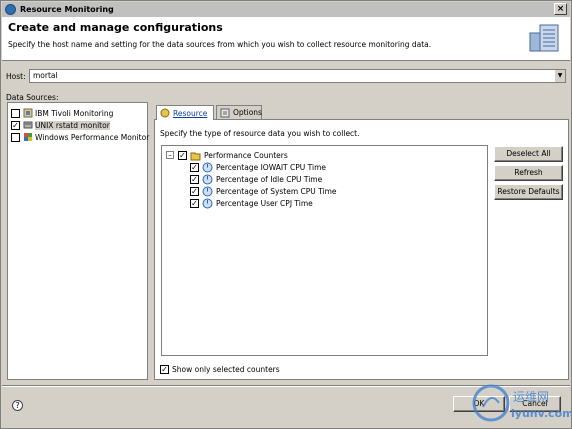 The width and height of the screenshot is (572, 429). What do you see at coordinates (28, 137) in the screenshot?
I see `windows-icon` at bounding box center [28, 137].